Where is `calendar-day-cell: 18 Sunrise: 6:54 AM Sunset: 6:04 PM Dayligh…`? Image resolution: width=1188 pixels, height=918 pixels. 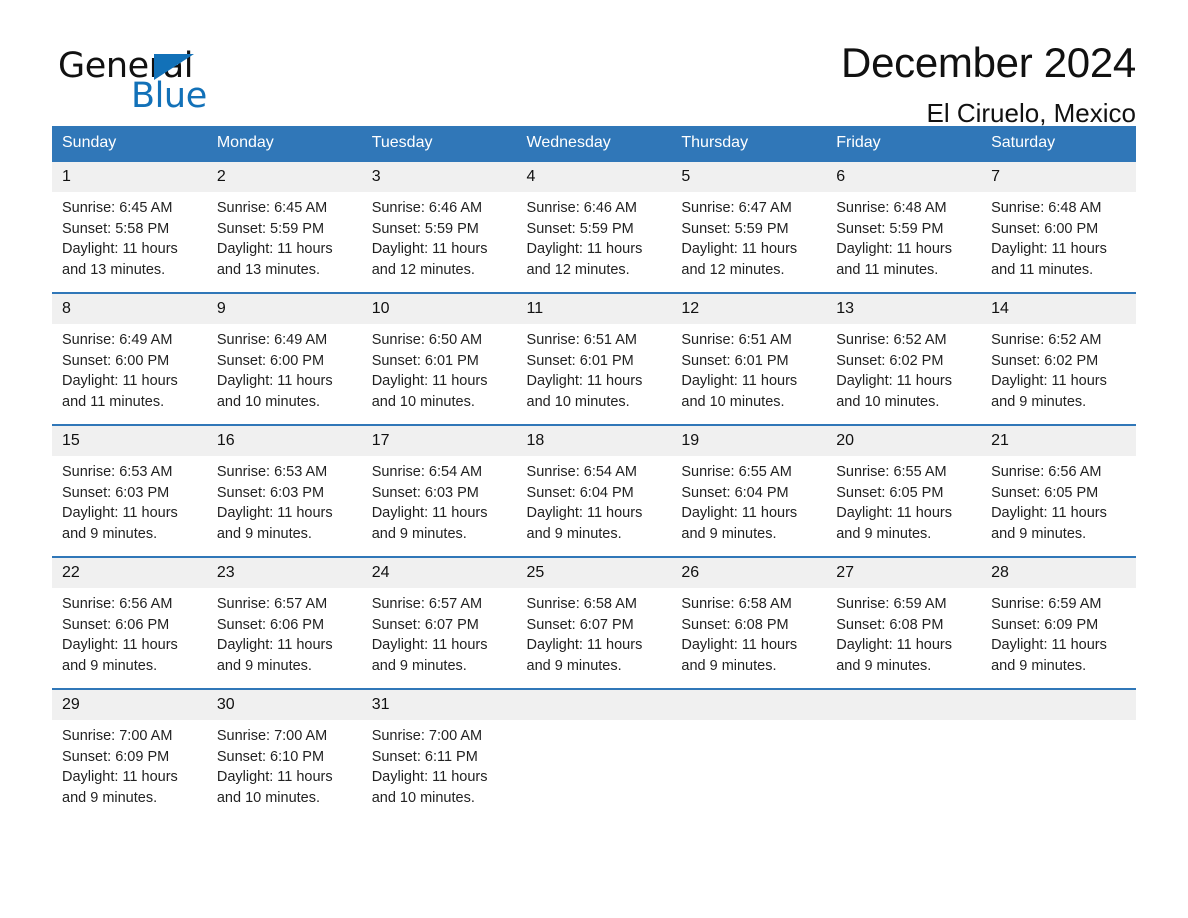 calendar-day-cell: 18 Sunrise: 6:54 AM Sunset: 6:04 PM Dayligh… is located at coordinates (594, 490).